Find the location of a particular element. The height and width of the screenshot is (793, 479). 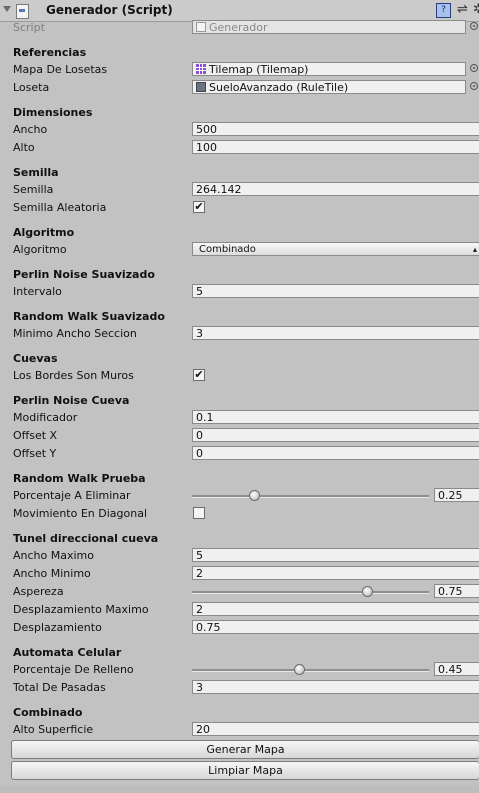

porcentaje-eliminar-slider-thumb is located at coordinates (254, 495).